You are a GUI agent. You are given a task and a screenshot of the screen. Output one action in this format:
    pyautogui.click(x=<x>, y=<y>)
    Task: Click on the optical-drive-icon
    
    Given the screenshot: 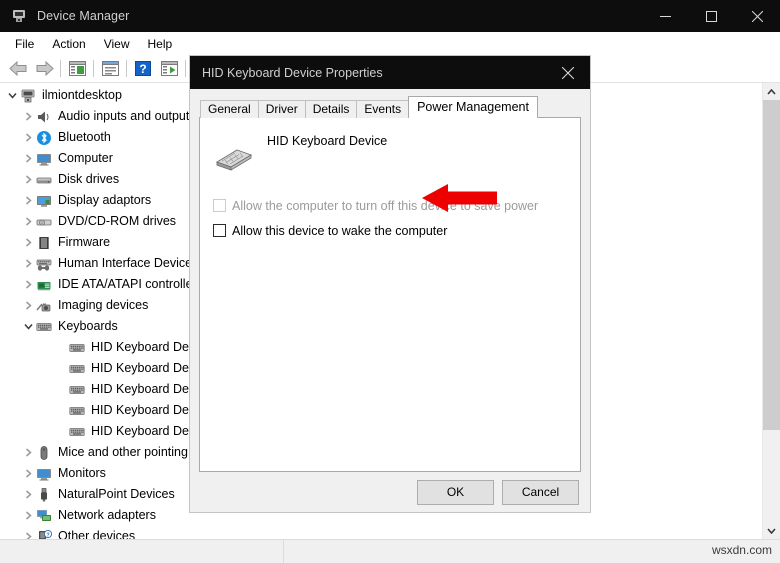 What is the action you would take?
    pyautogui.click(x=44, y=222)
    